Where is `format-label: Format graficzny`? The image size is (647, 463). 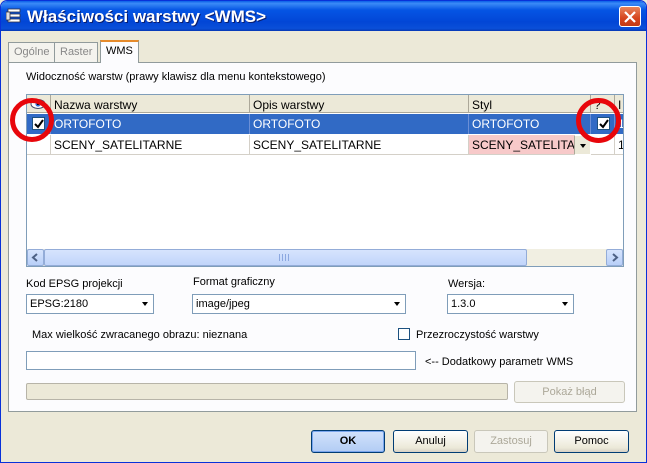 format-label: Format graficzny is located at coordinates (234, 282).